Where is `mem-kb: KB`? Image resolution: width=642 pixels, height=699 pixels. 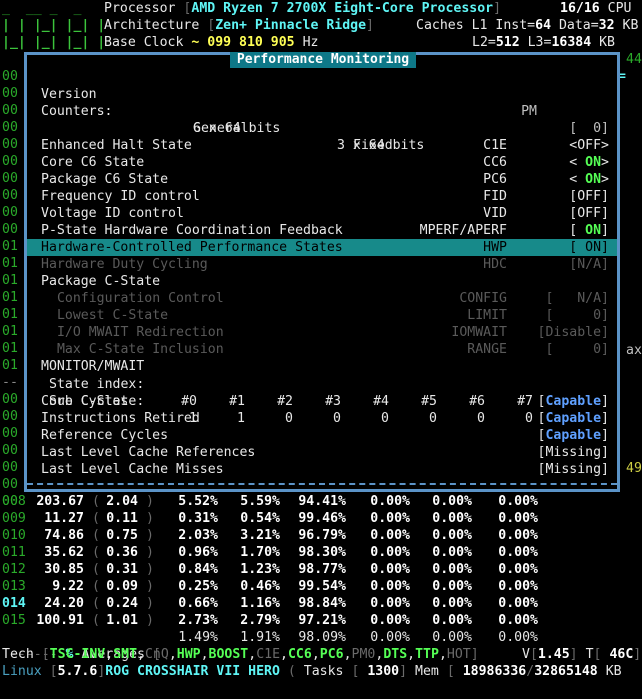 mem-kb: KB is located at coordinates (613, 671).